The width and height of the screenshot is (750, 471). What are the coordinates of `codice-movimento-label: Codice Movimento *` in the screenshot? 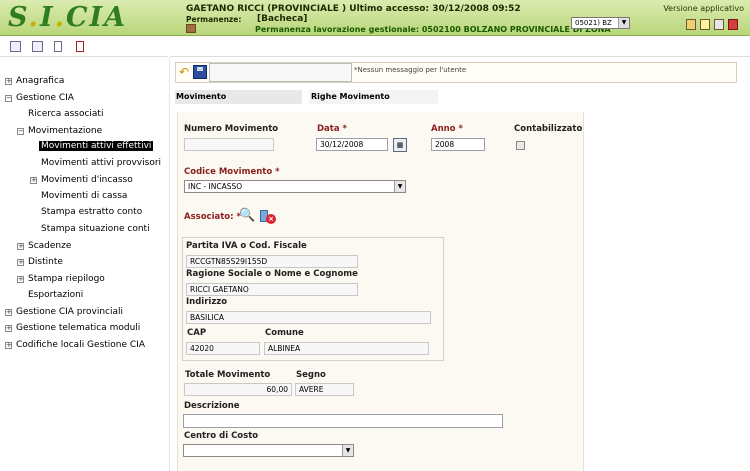 It's located at (232, 172).